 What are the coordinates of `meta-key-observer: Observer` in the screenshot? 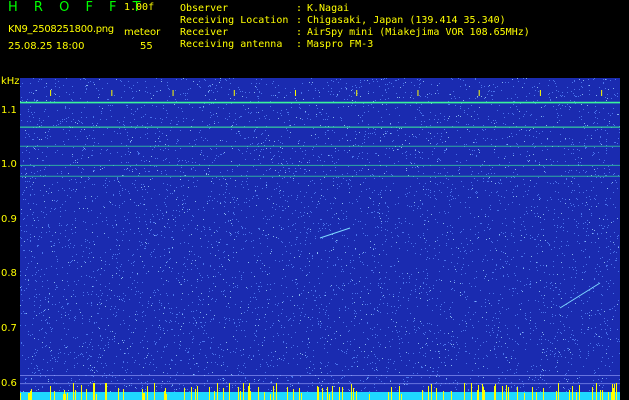 It's located at (204, 8).